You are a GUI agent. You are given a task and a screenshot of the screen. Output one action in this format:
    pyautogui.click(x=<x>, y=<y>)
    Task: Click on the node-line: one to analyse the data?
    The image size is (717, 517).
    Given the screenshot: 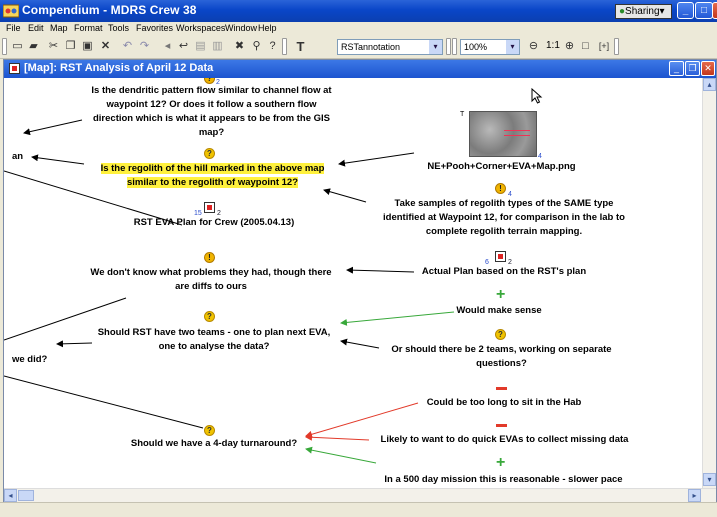 What is the action you would take?
    pyautogui.click(x=214, y=346)
    